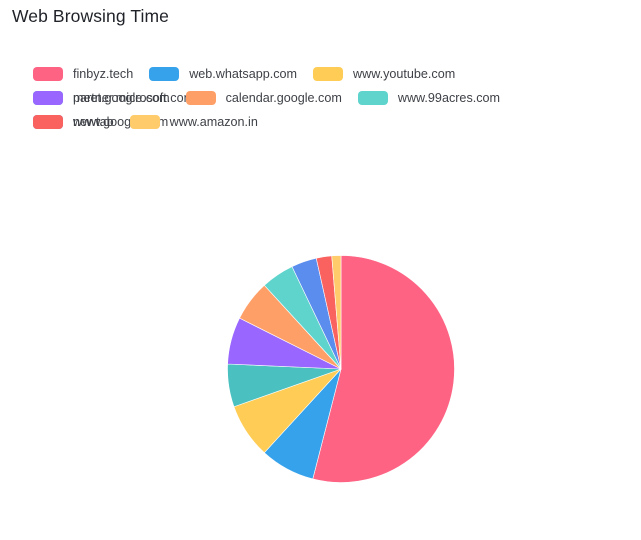 The height and width of the screenshot is (540, 641). What do you see at coordinates (121, 98) in the screenshot?
I see `legend-item-label: meet.google.com` at bounding box center [121, 98].